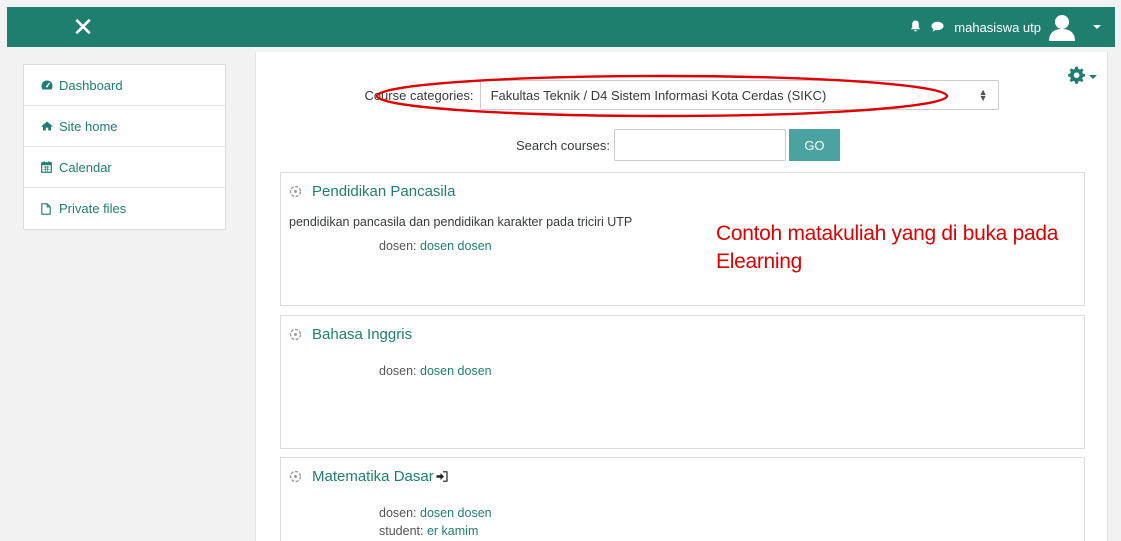  Describe the element at coordinates (1062, 27) in the screenshot. I see `avatar` at that location.